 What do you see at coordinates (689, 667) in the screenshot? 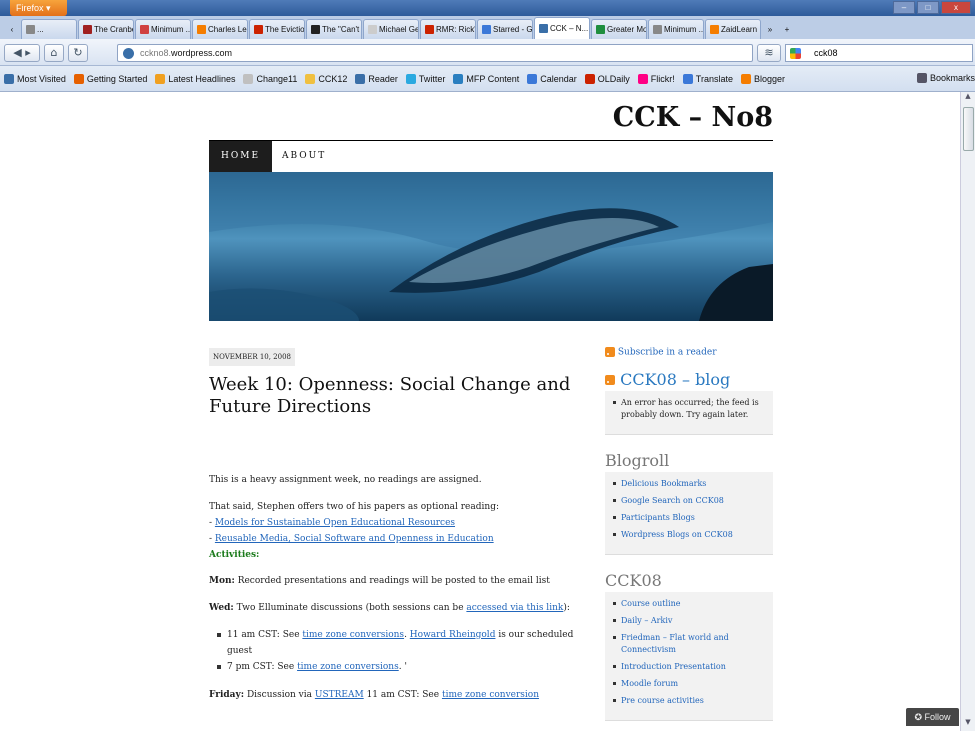
I see `sidebar-link: Introduction Presentation` at bounding box center [689, 667].